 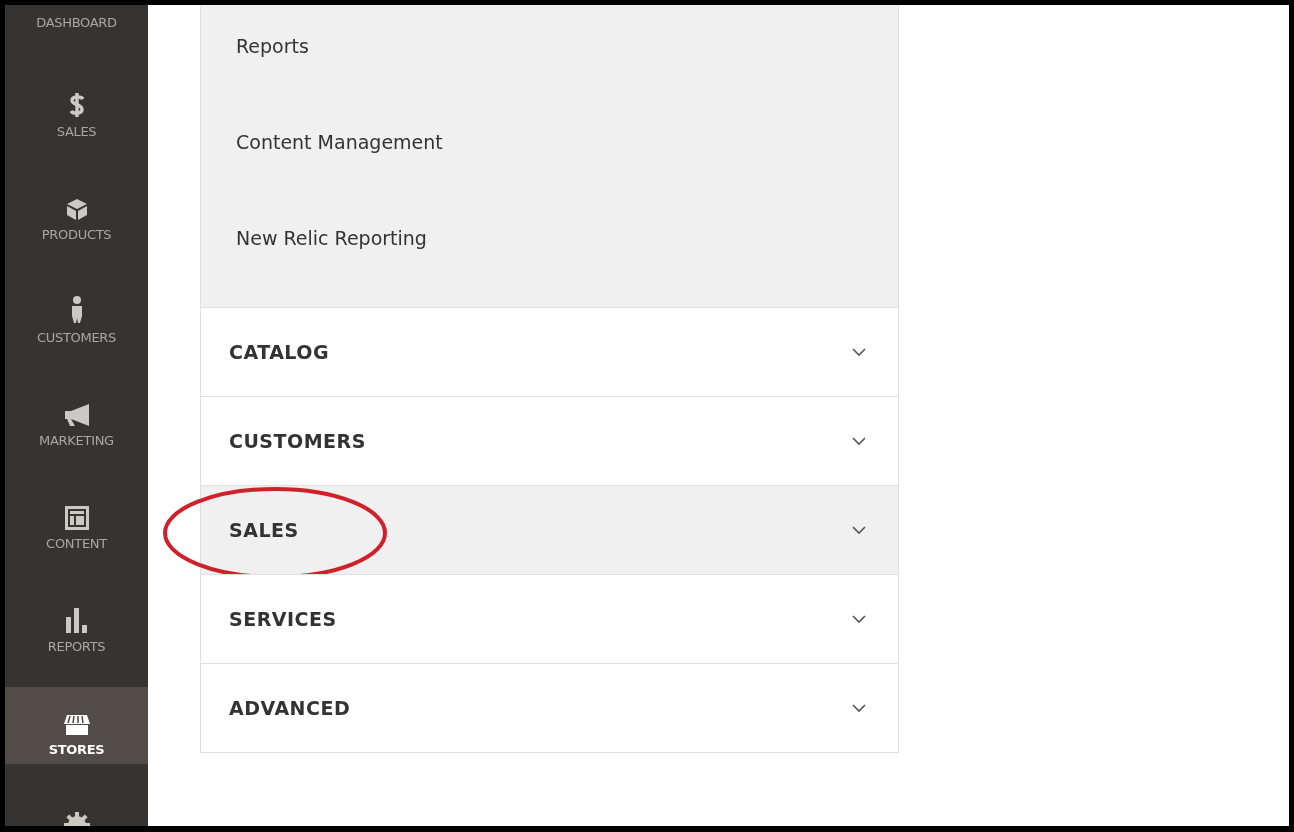 I want to click on bar-chart-icon, so click(x=76, y=620).